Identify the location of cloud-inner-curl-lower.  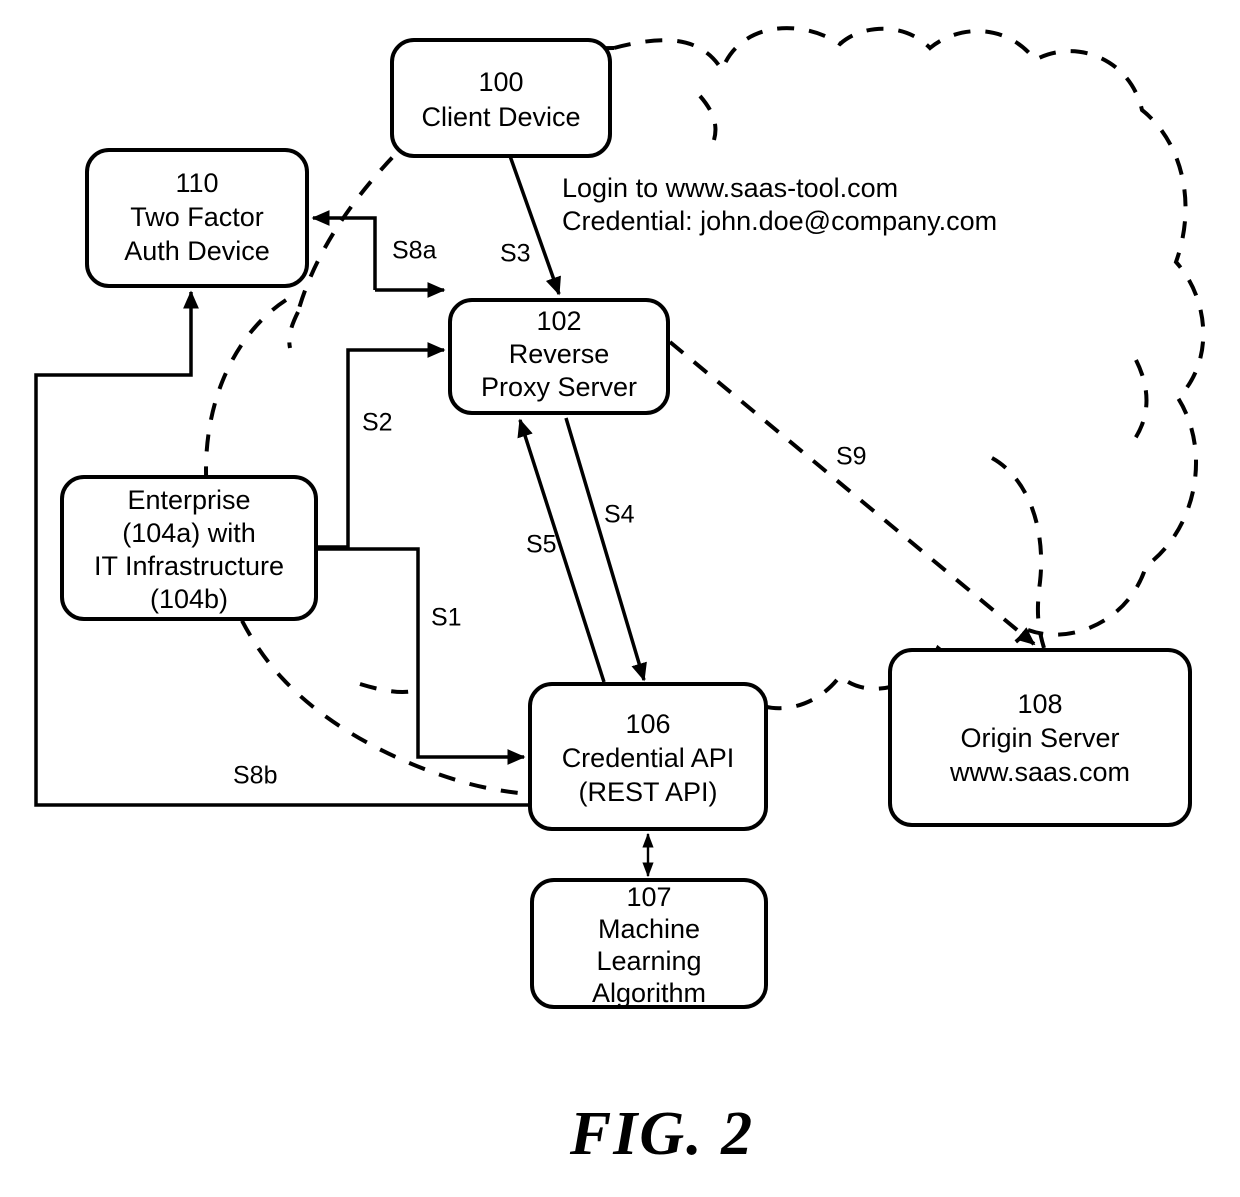
(1018, 552).